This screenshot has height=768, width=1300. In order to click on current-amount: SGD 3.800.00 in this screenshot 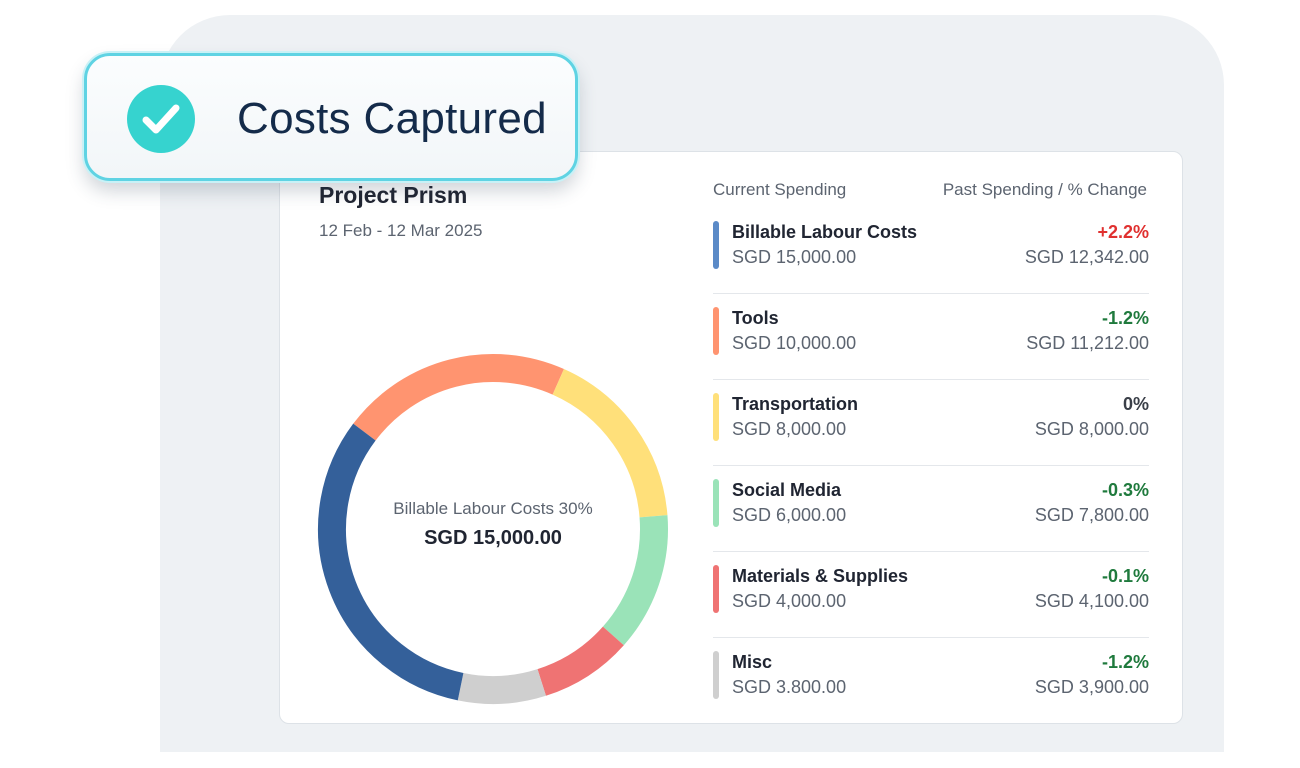, I will do `click(789, 687)`.